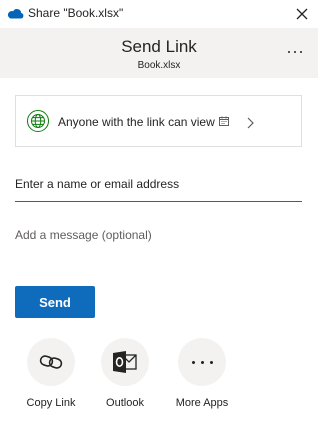  Describe the element at coordinates (159, 46) in the screenshot. I see `dialog-title: Send Link` at that location.